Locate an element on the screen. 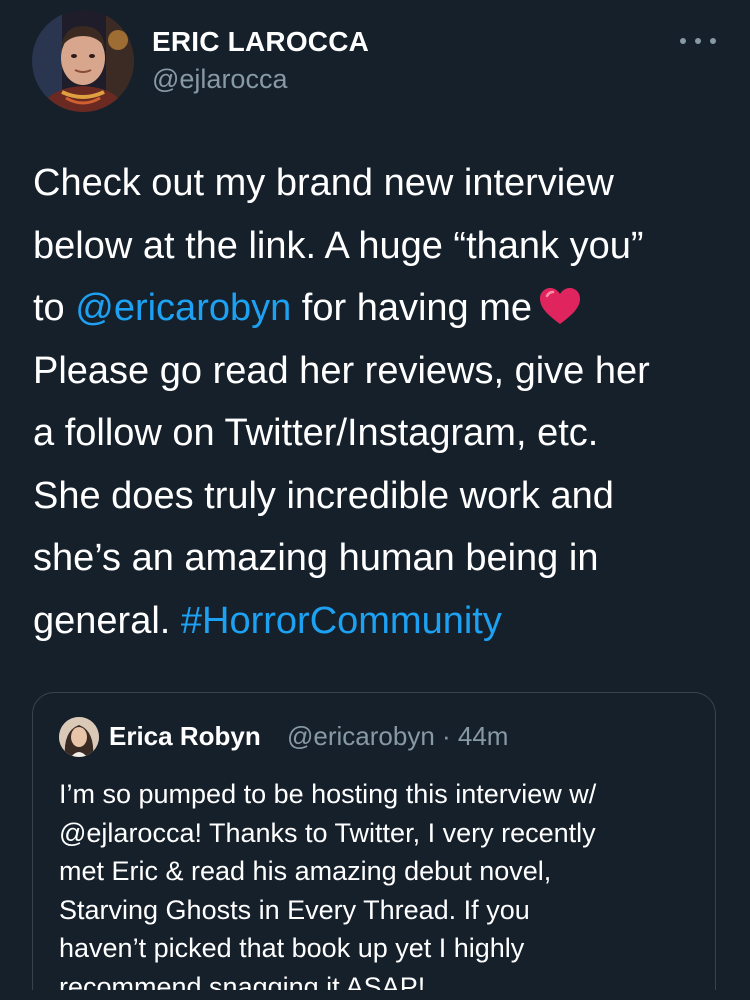 The width and height of the screenshot is (750, 1000). tweet-line: to @ericarobyn for having me is located at coordinates (378, 308).